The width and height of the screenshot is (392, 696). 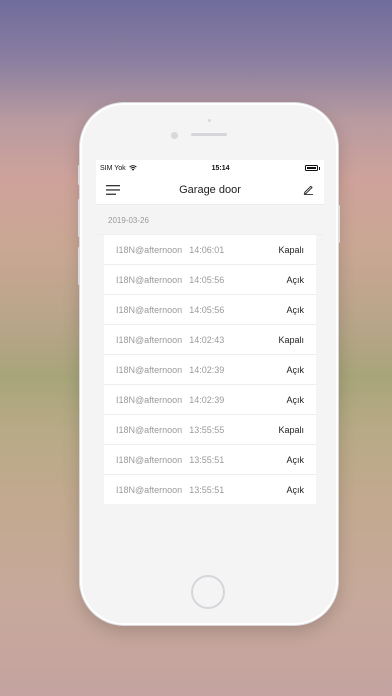 I want to click on entry-info: I18N@afternoon 13:55:55, so click(x=170, y=430).